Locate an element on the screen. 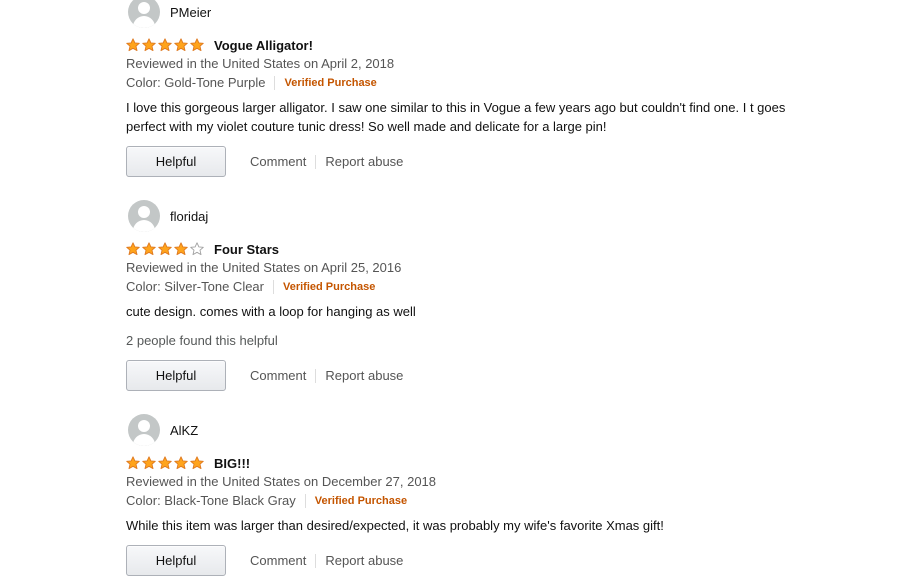 The width and height of the screenshot is (922, 578). product-variant: Color: Gold-Tone Purple is located at coordinates (195, 82).